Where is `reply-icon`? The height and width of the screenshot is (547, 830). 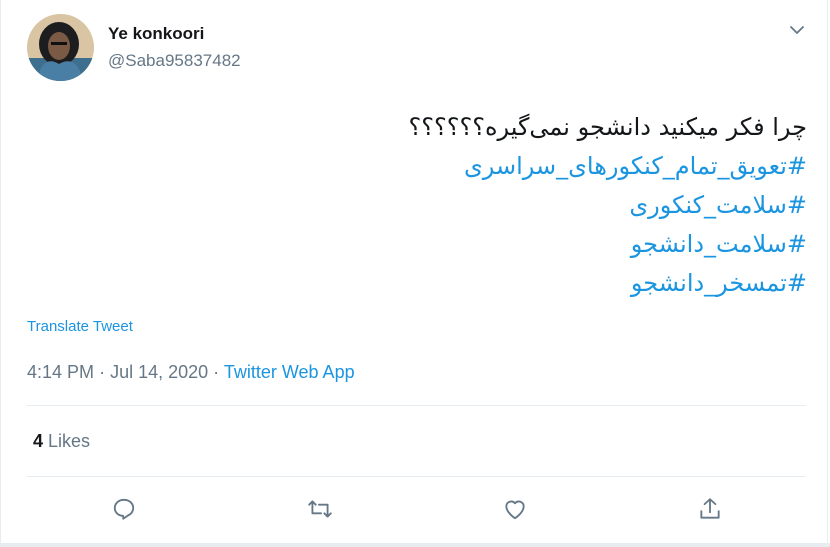 reply-icon is located at coordinates (124, 509).